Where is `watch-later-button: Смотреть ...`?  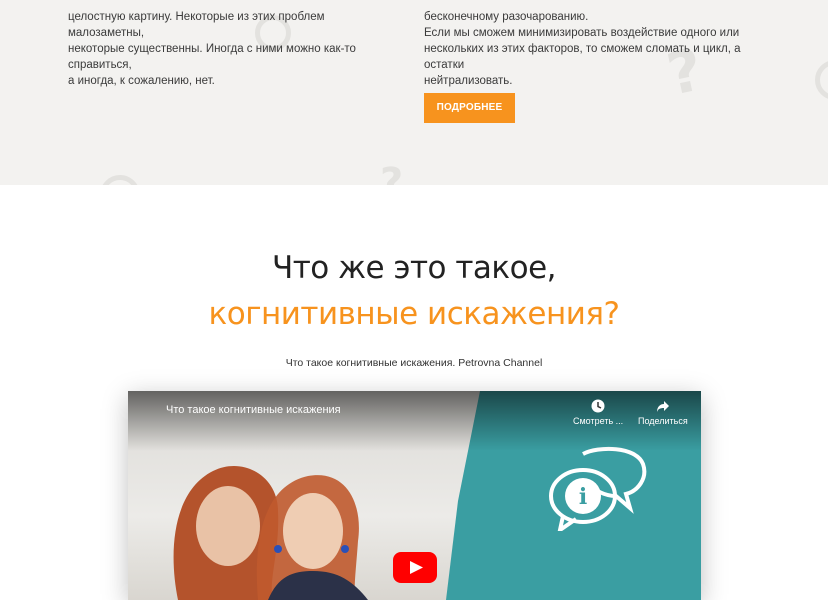
watch-later-button: Смотреть ... is located at coordinates (598, 412).